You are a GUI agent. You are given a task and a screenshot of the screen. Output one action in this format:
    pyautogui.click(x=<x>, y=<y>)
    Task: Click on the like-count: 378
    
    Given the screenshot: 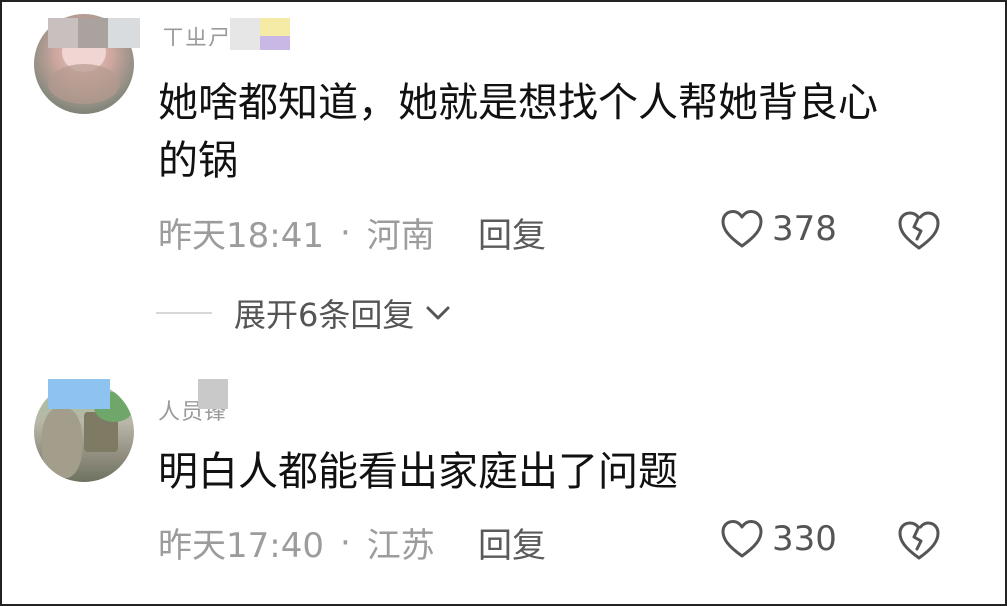 What is the action you would take?
    pyautogui.click(x=804, y=229)
    